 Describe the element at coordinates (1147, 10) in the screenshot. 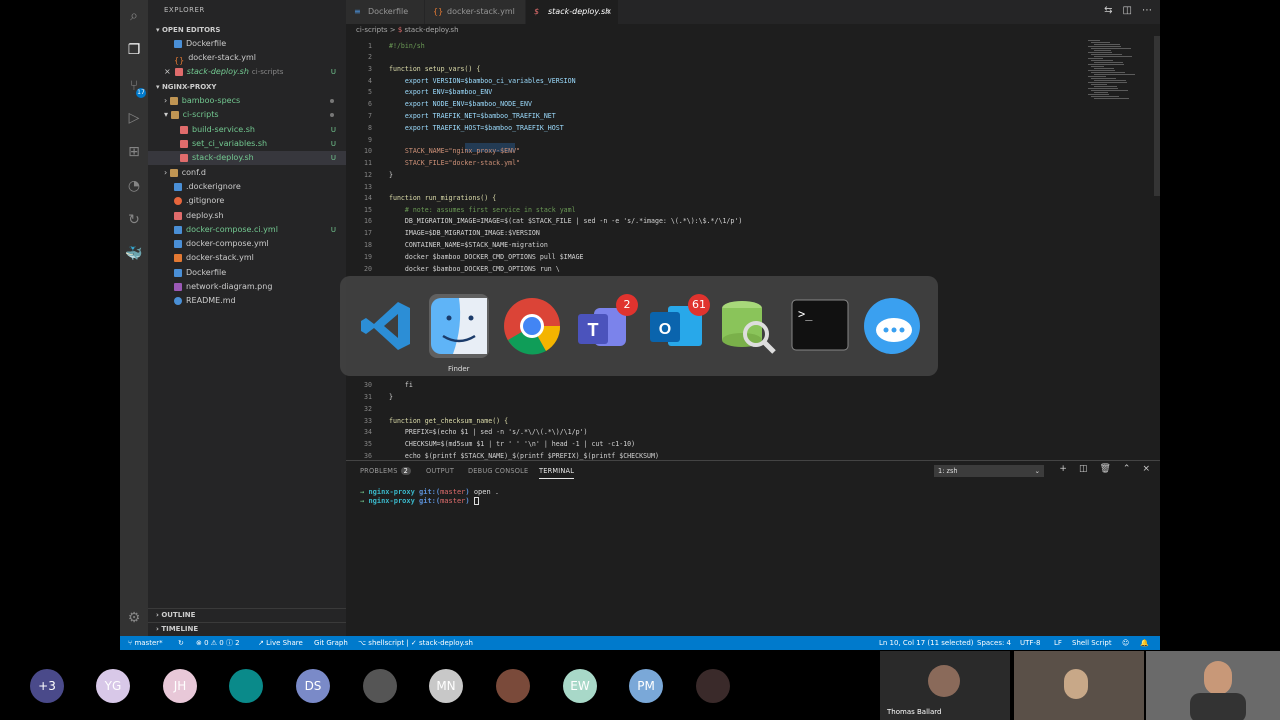

I see `more-icon: ⋯` at that location.